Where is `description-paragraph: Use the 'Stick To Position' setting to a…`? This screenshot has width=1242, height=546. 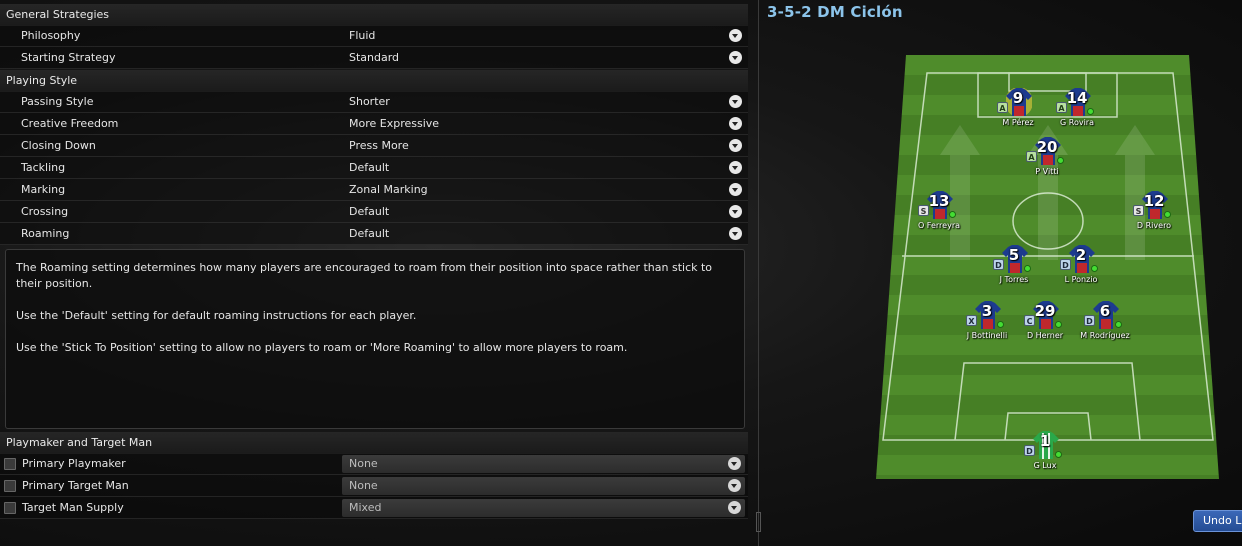 description-paragraph: Use the 'Stick To Position' setting to a… is located at coordinates (322, 347).